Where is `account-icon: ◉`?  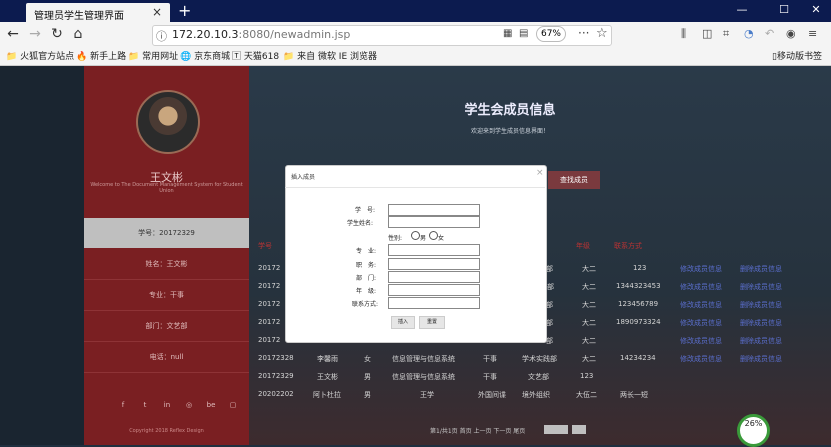
account-icon: ◉ is located at coordinates (791, 33).